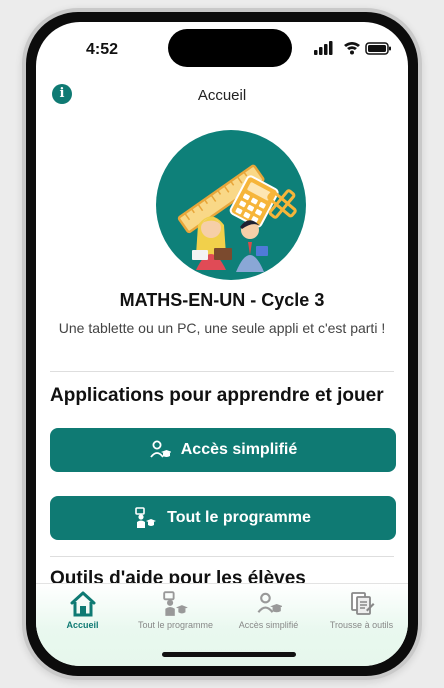 This screenshot has height=688, width=444. I want to click on wifi-icon, so click(352, 48).